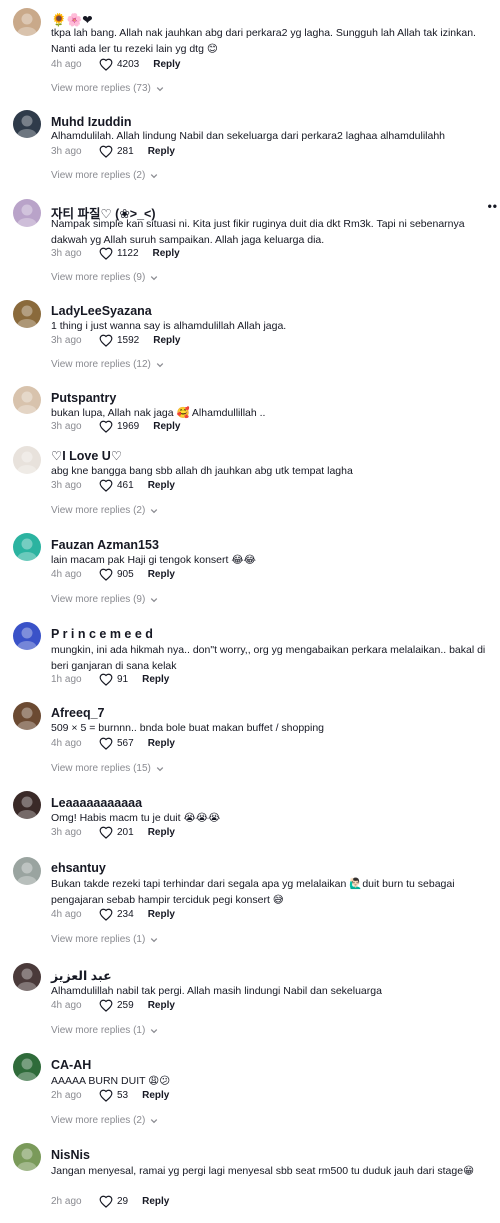 The width and height of the screenshot is (500, 1223). I want to click on comment-time: 4h ago, so click(66, 914).